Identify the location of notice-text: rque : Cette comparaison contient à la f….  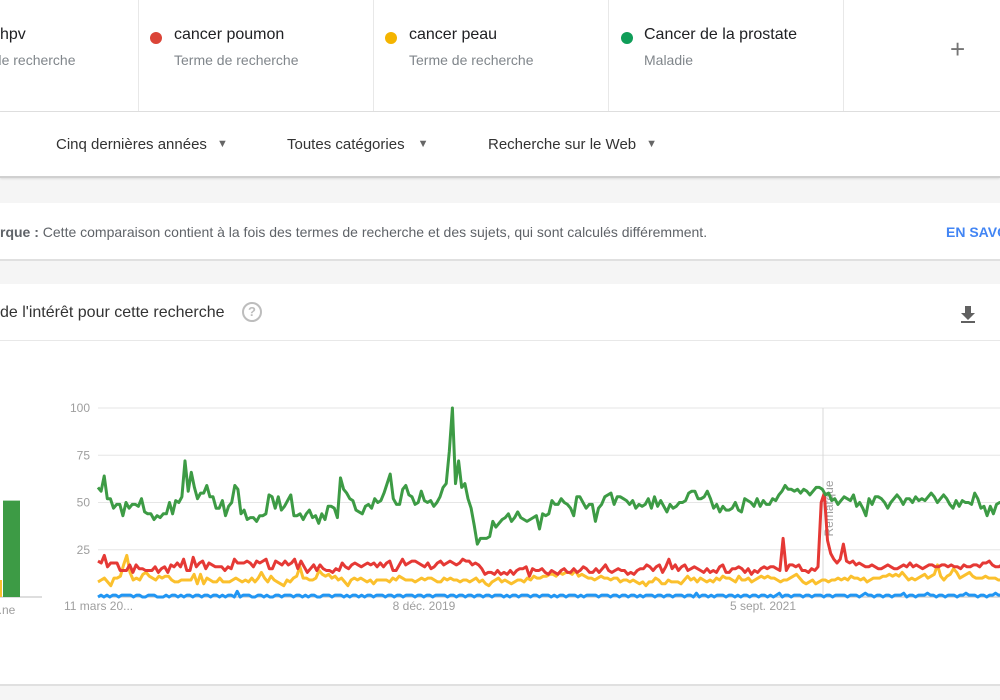
(353, 232).